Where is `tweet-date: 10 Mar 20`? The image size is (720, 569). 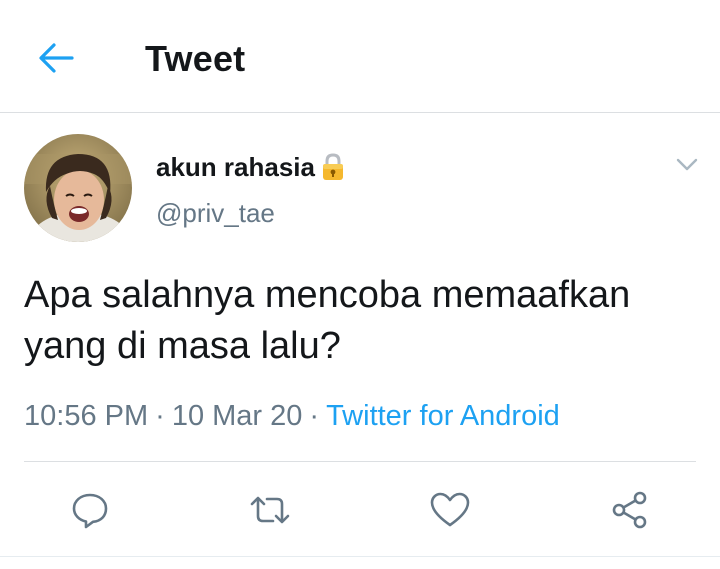 tweet-date: 10 Mar 20 is located at coordinates (237, 416).